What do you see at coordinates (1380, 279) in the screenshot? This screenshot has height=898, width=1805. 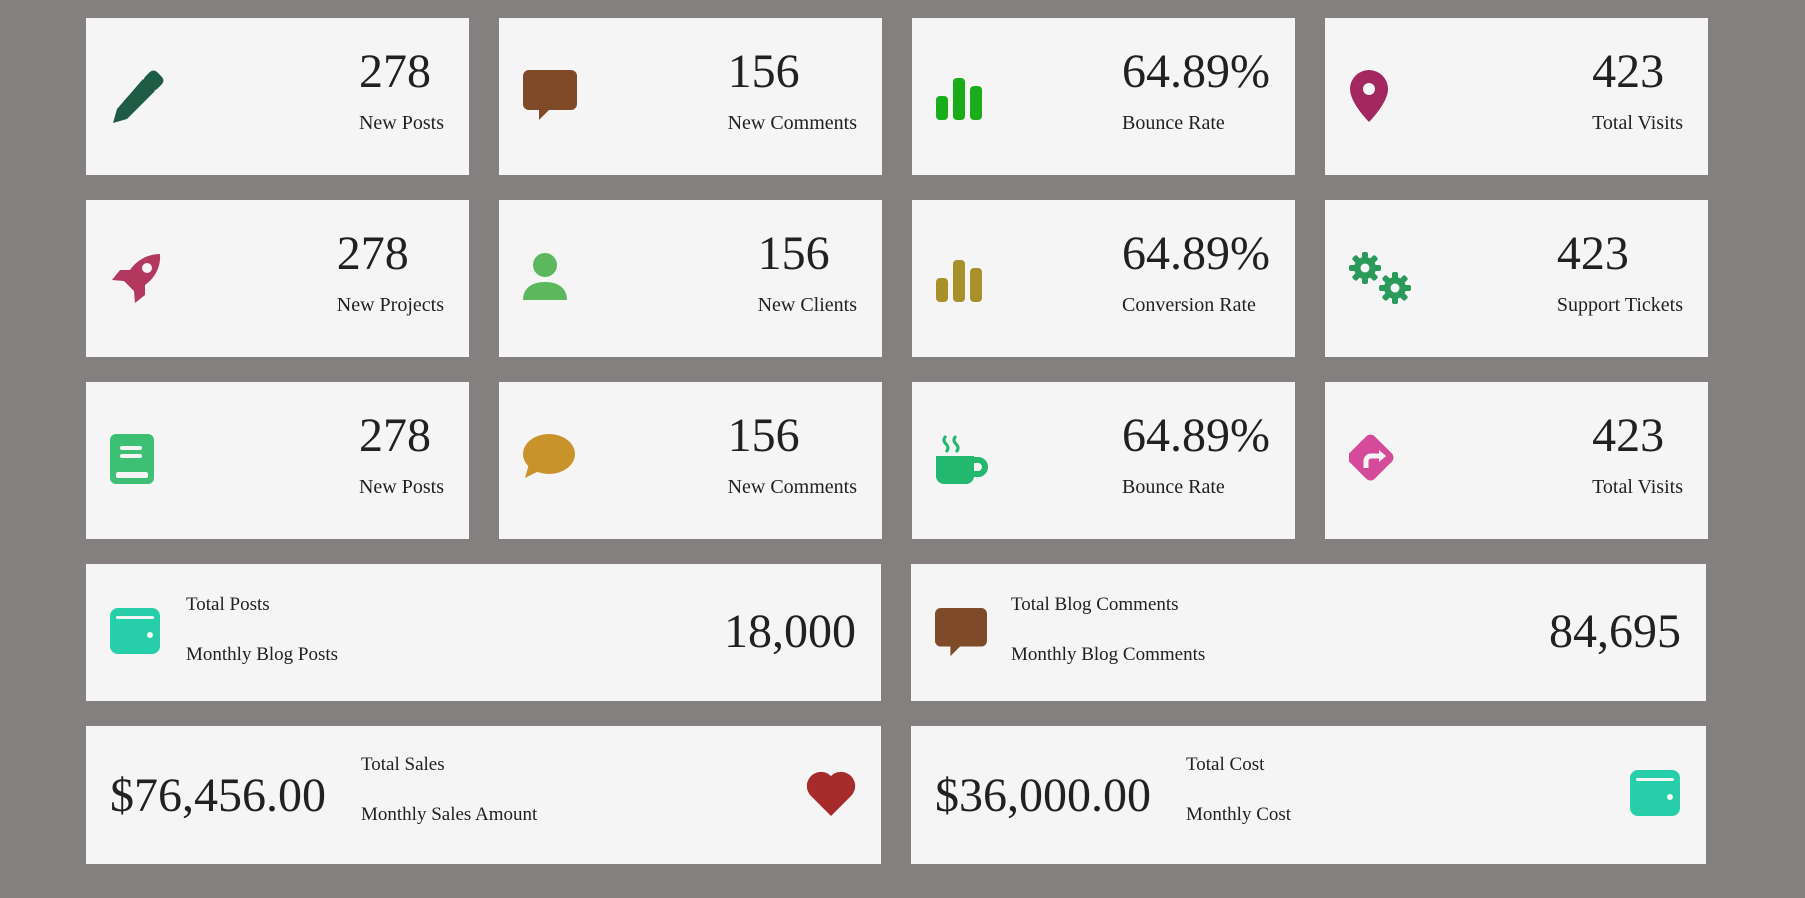 I see `cogs-icon` at bounding box center [1380, 279].